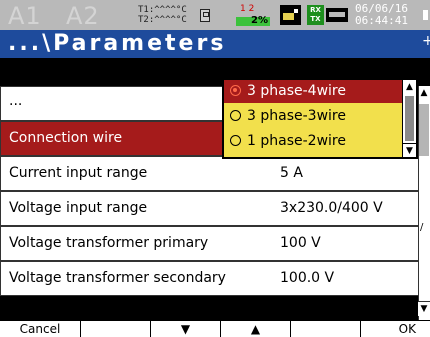 The height and width of the screenshot is (337, 430). What do you see at coordinates (162, 10) in the screenshot?
I see `temperature-t1: T1:^^^^°C` at bounding box center [162, 10].